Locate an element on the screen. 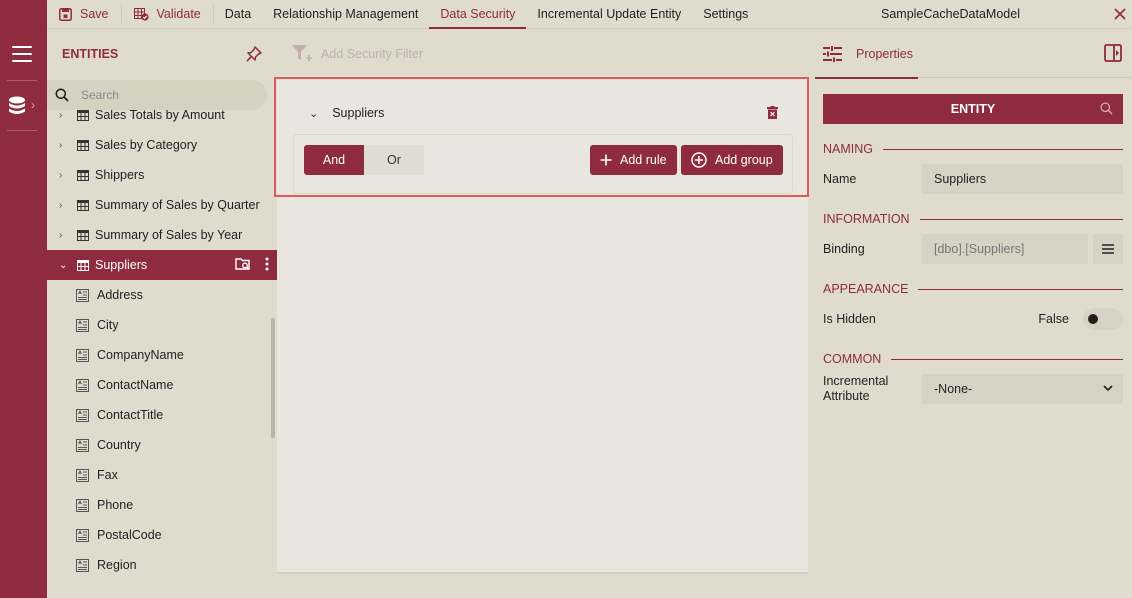 The width and height of the screenshot is (1132, 598). more-options-icon is located at coordinates (267, 264).